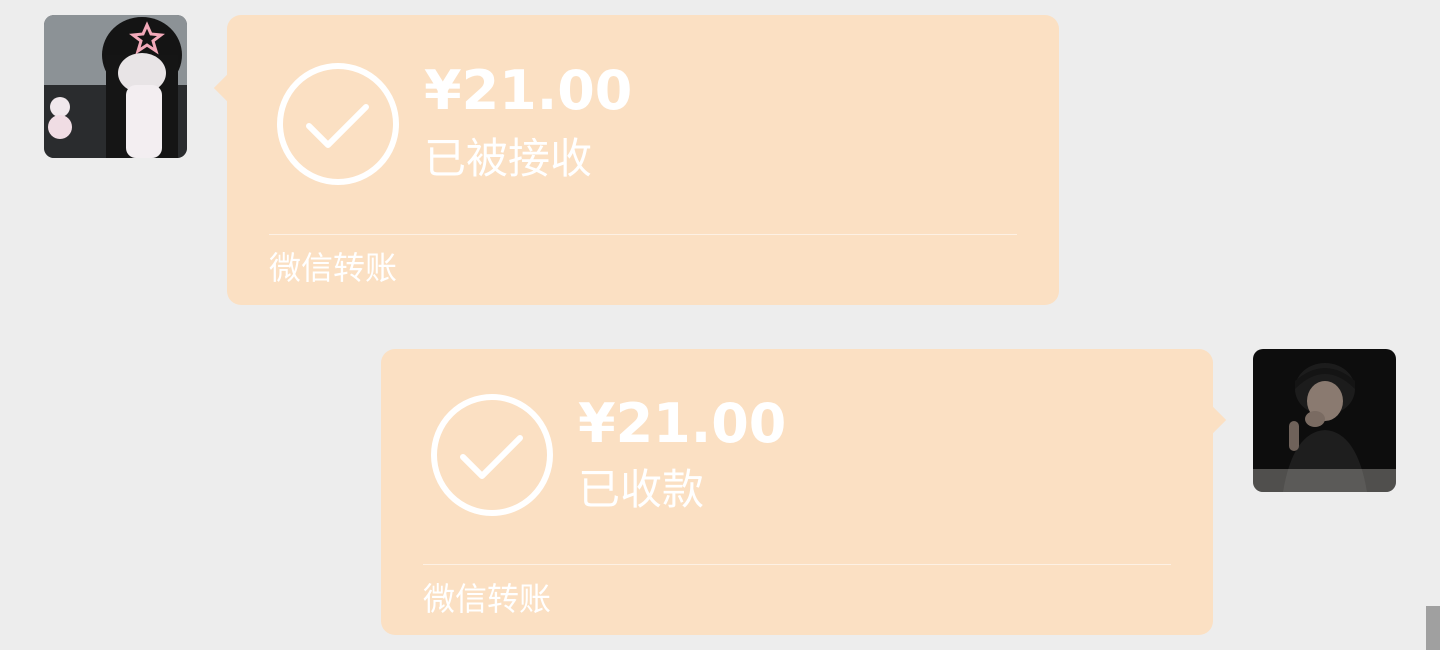  I want to click on transfer-status: 已被接收, so click(508, 158).